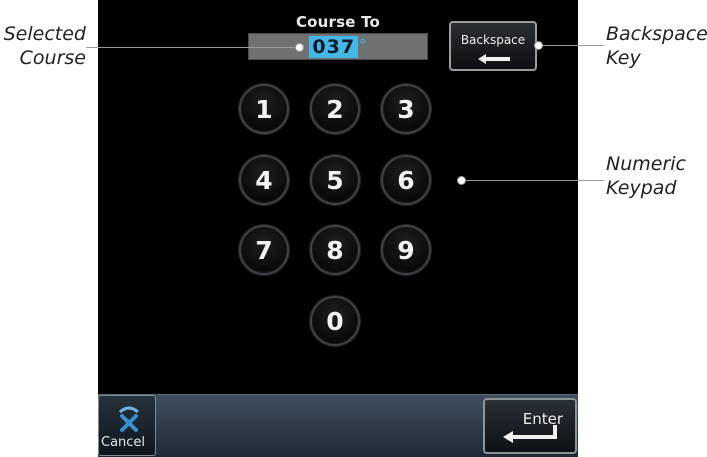  Describe the element at coordinates (363, 45) in the screenshot. I see `degree-unit: °` at that location.